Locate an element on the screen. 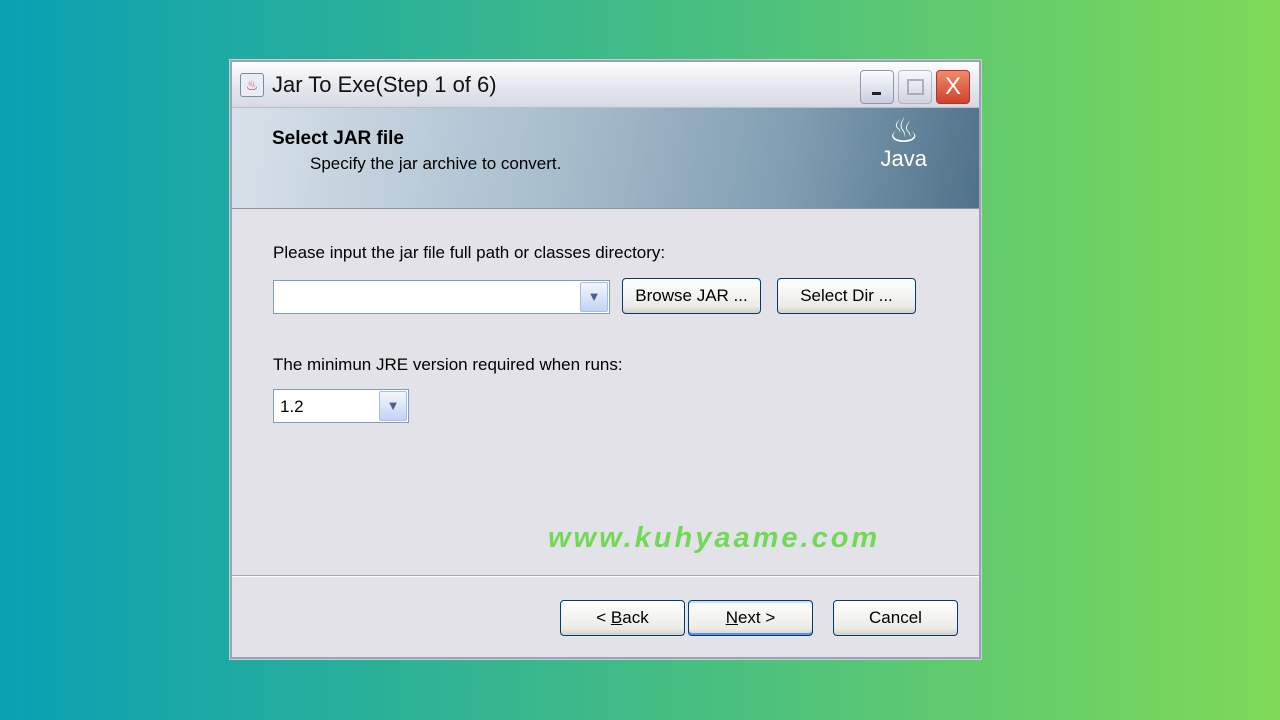 The width and height of the screenshot is (1280, 720). jre-version-value: 1.2 is located at coordinates (292, 406).